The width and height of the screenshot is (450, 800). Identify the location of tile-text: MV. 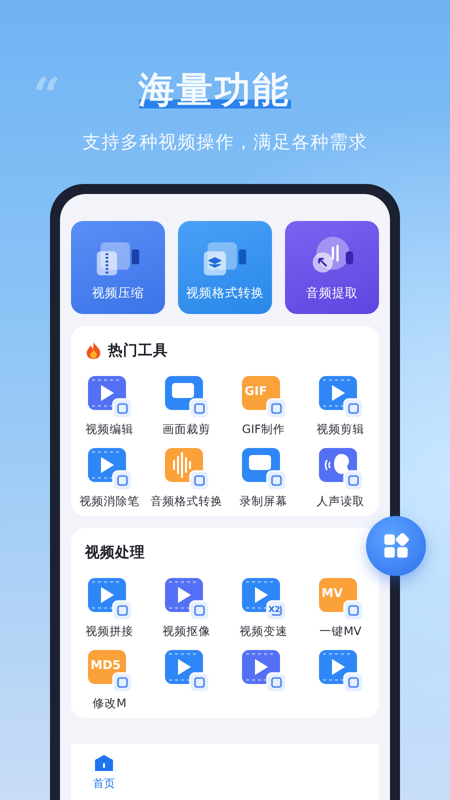
(332, 593).